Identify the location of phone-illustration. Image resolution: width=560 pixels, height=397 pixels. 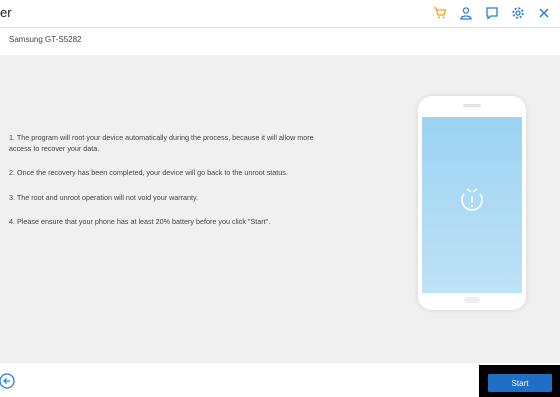
(472, 203).